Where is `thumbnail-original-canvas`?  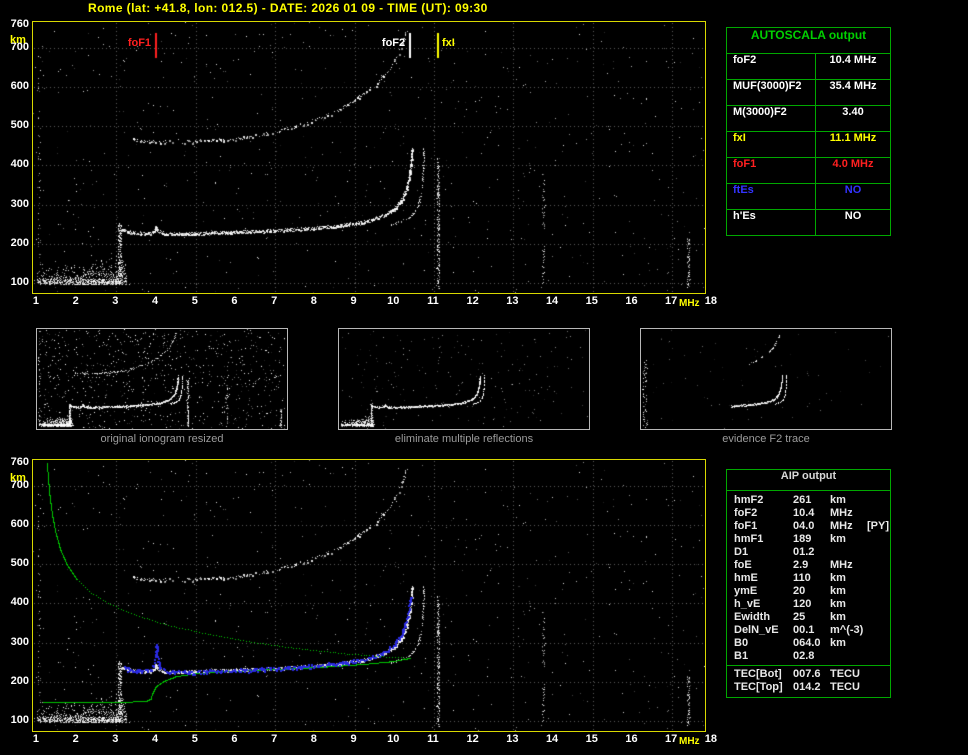
thumbnail-original-canvas is located at coordinates (162, 379).